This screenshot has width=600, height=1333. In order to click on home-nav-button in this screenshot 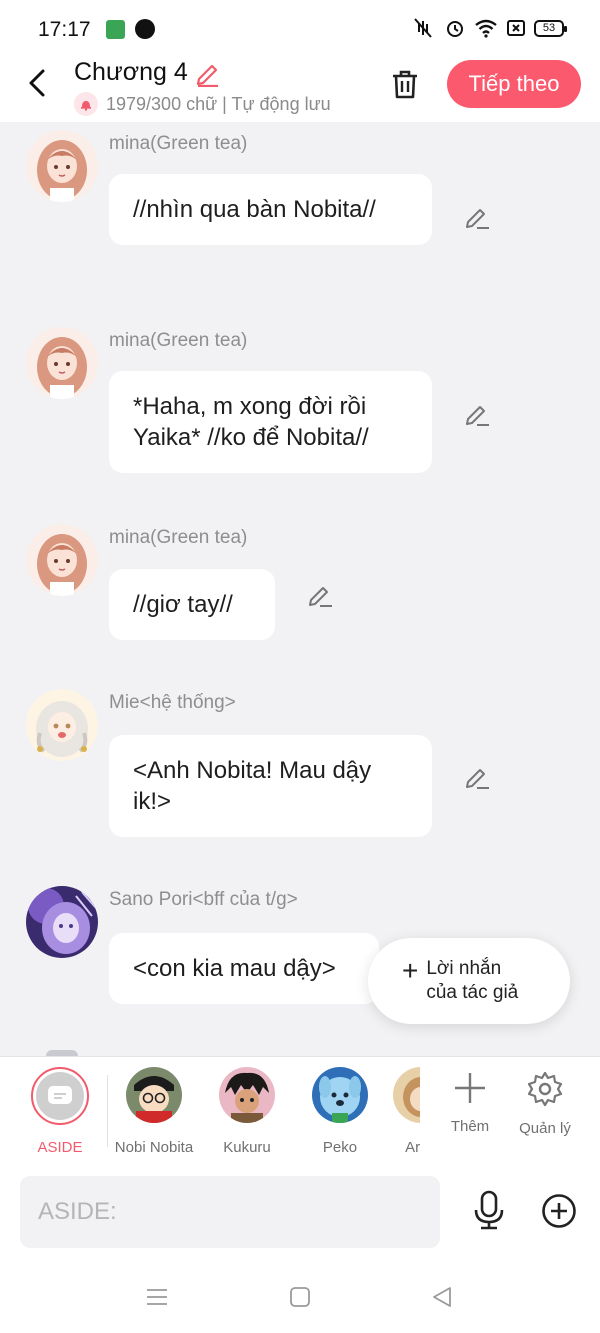, I will do `click(300, 1297)`.